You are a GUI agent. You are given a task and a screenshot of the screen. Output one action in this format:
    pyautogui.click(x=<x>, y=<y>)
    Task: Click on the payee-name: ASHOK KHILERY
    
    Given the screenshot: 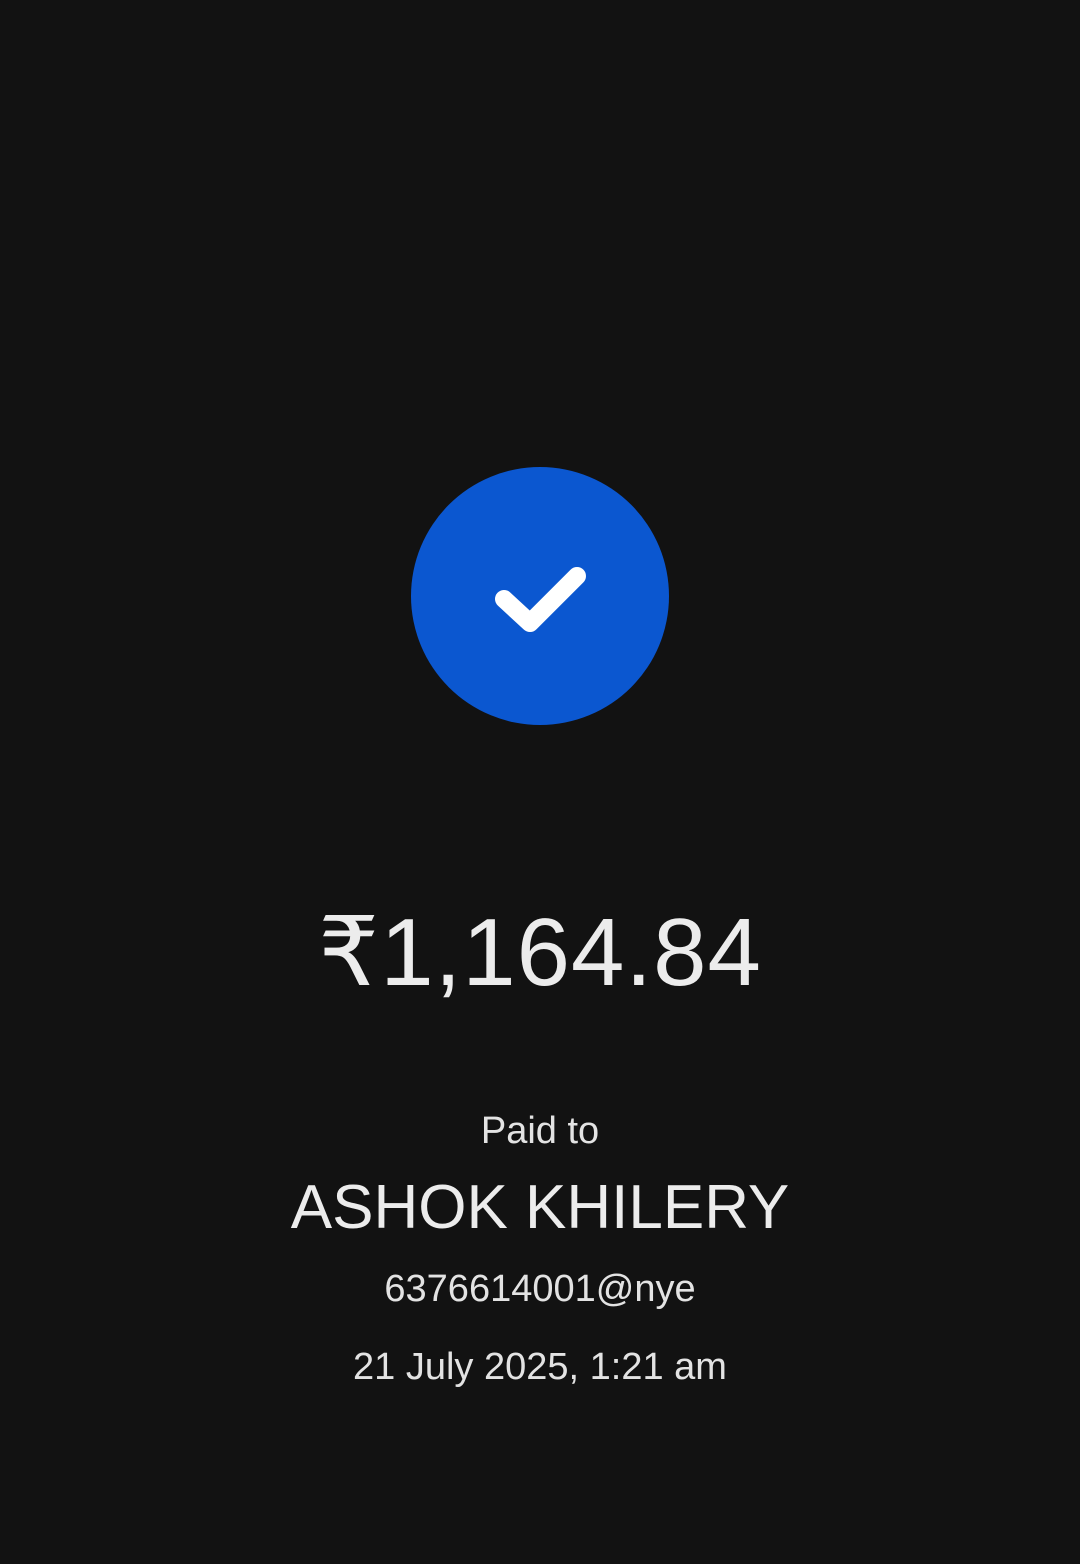 What is the action you would take?
    pyautogui.click(x=540, y=1207)
    